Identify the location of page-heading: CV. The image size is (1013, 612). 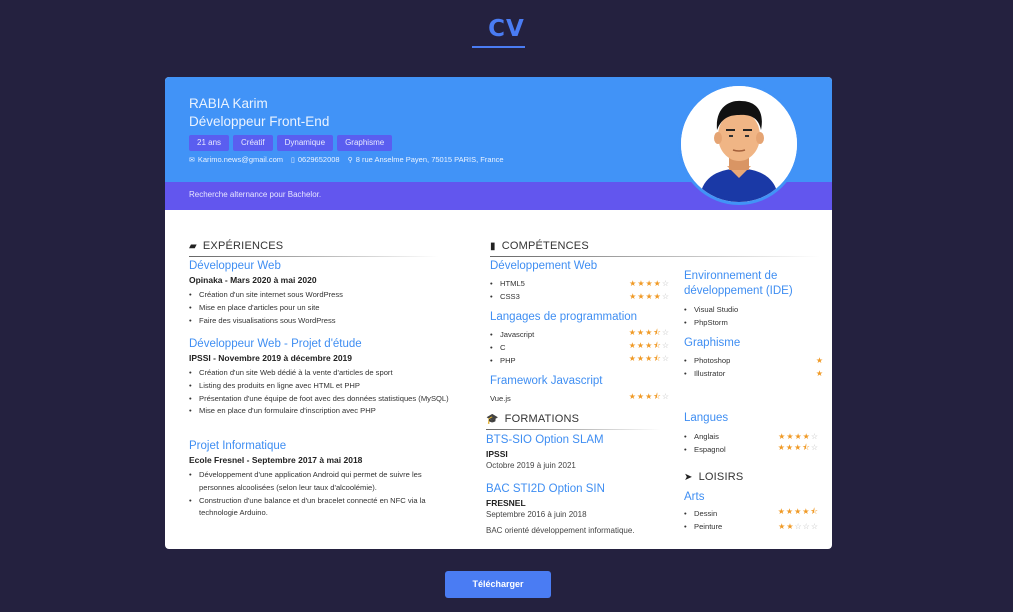
(506, 32).